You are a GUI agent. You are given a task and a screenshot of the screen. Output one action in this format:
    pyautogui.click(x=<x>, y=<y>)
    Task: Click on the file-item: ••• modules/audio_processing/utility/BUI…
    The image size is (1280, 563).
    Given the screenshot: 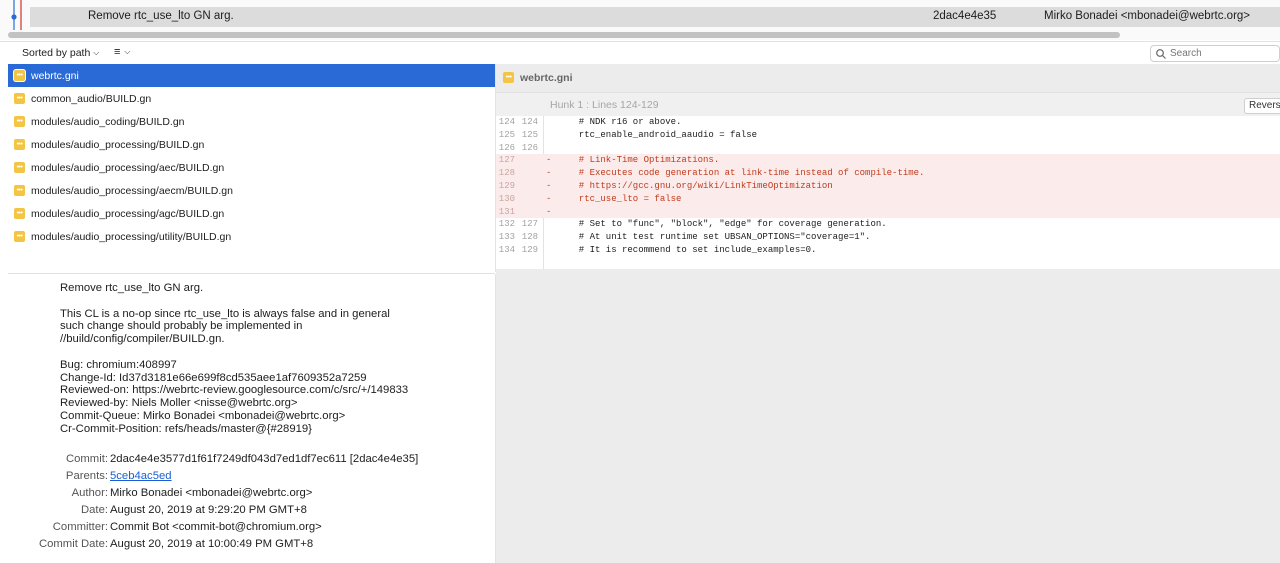 What is the action you would take?
    pyautogui.click(x=251, y=236)
    